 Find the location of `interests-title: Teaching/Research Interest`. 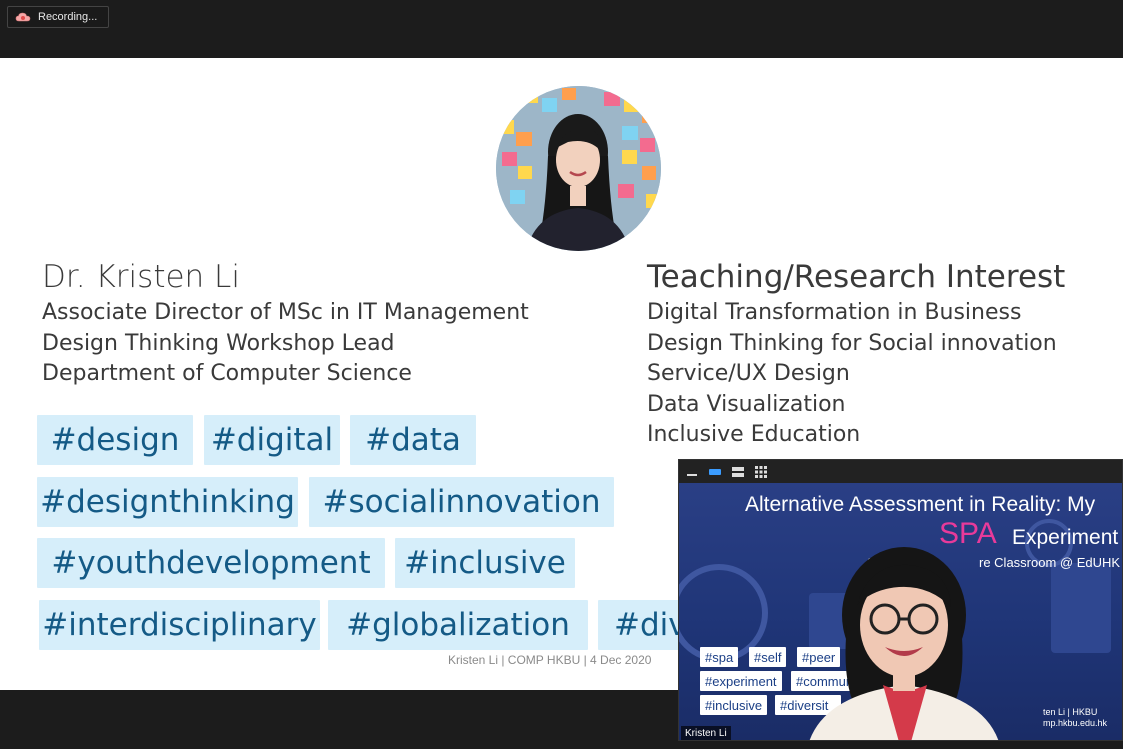

interests-title: Teaching/Research Interest is located at coordinates (856, 277).